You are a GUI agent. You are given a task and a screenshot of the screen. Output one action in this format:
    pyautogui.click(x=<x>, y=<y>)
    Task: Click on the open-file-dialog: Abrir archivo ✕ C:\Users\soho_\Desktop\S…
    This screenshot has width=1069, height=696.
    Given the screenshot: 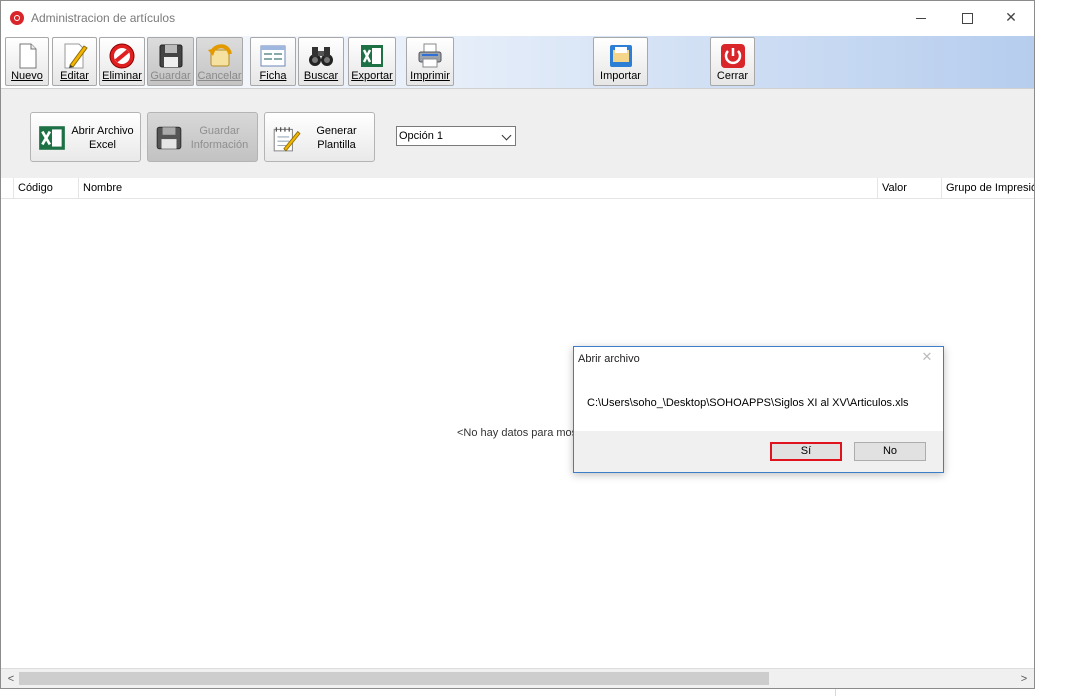 What is the action you would take?
    pyautogui.click(x=758, y=409)
    